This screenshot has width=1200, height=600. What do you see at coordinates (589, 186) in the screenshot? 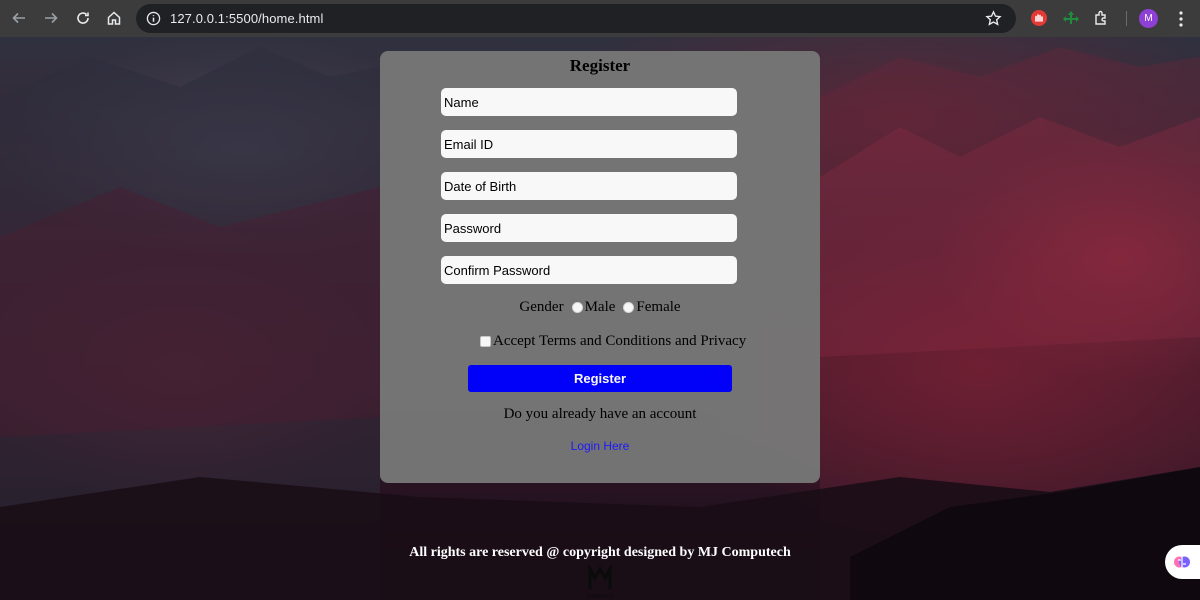
I see `date-of-birth-field` at bounding box center [589, 186].